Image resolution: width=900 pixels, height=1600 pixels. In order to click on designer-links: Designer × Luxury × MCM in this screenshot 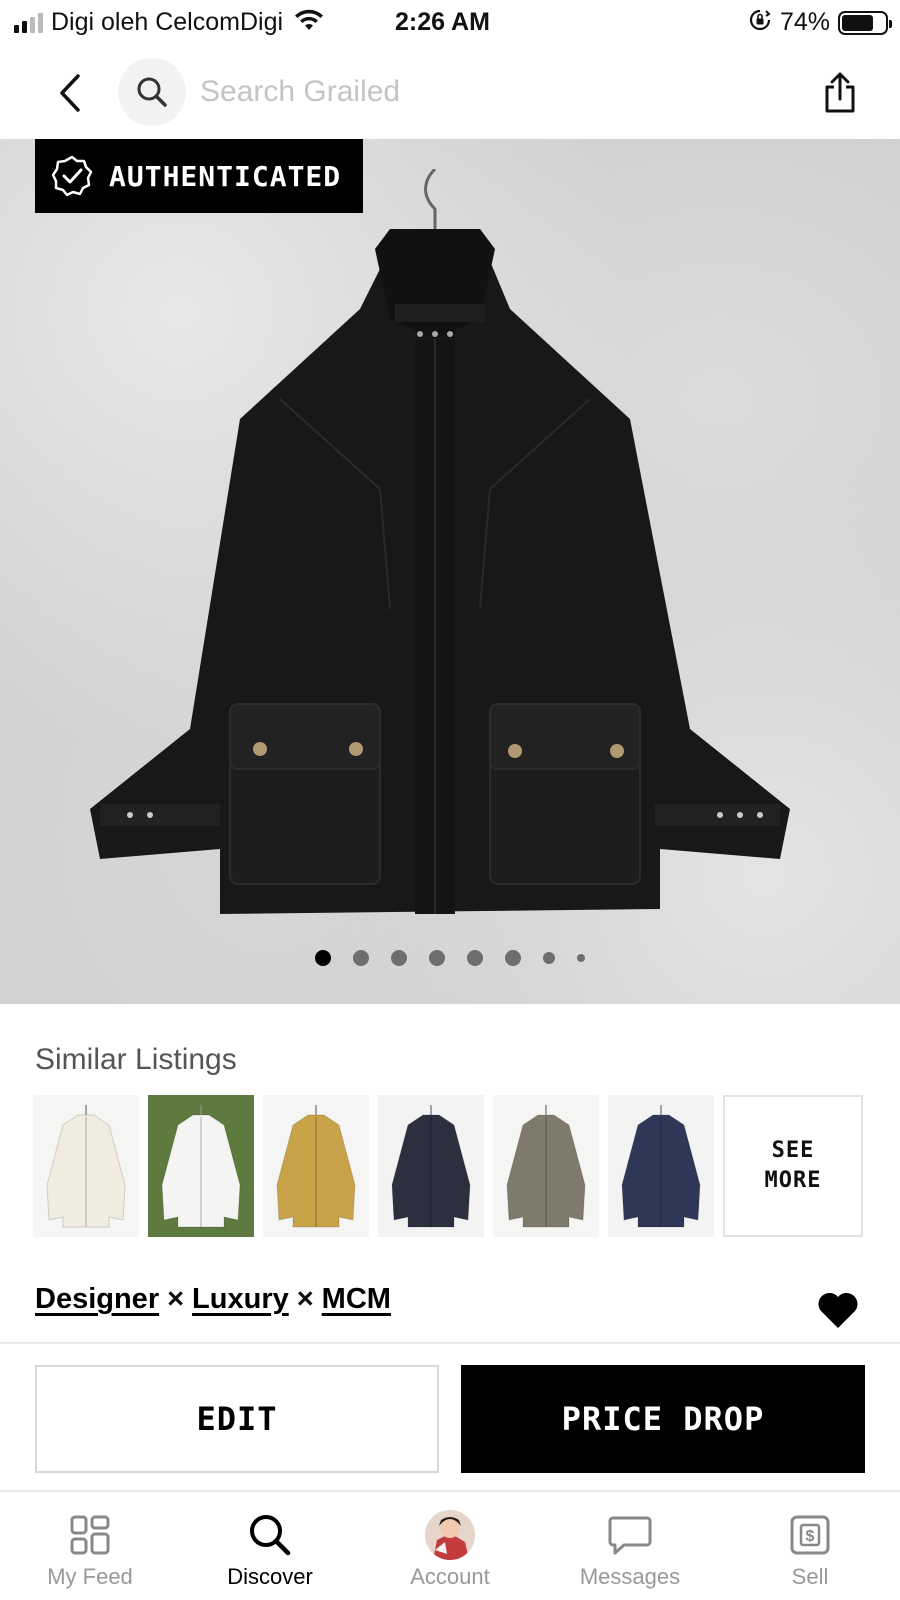, I will do `click(213, 1299)`.